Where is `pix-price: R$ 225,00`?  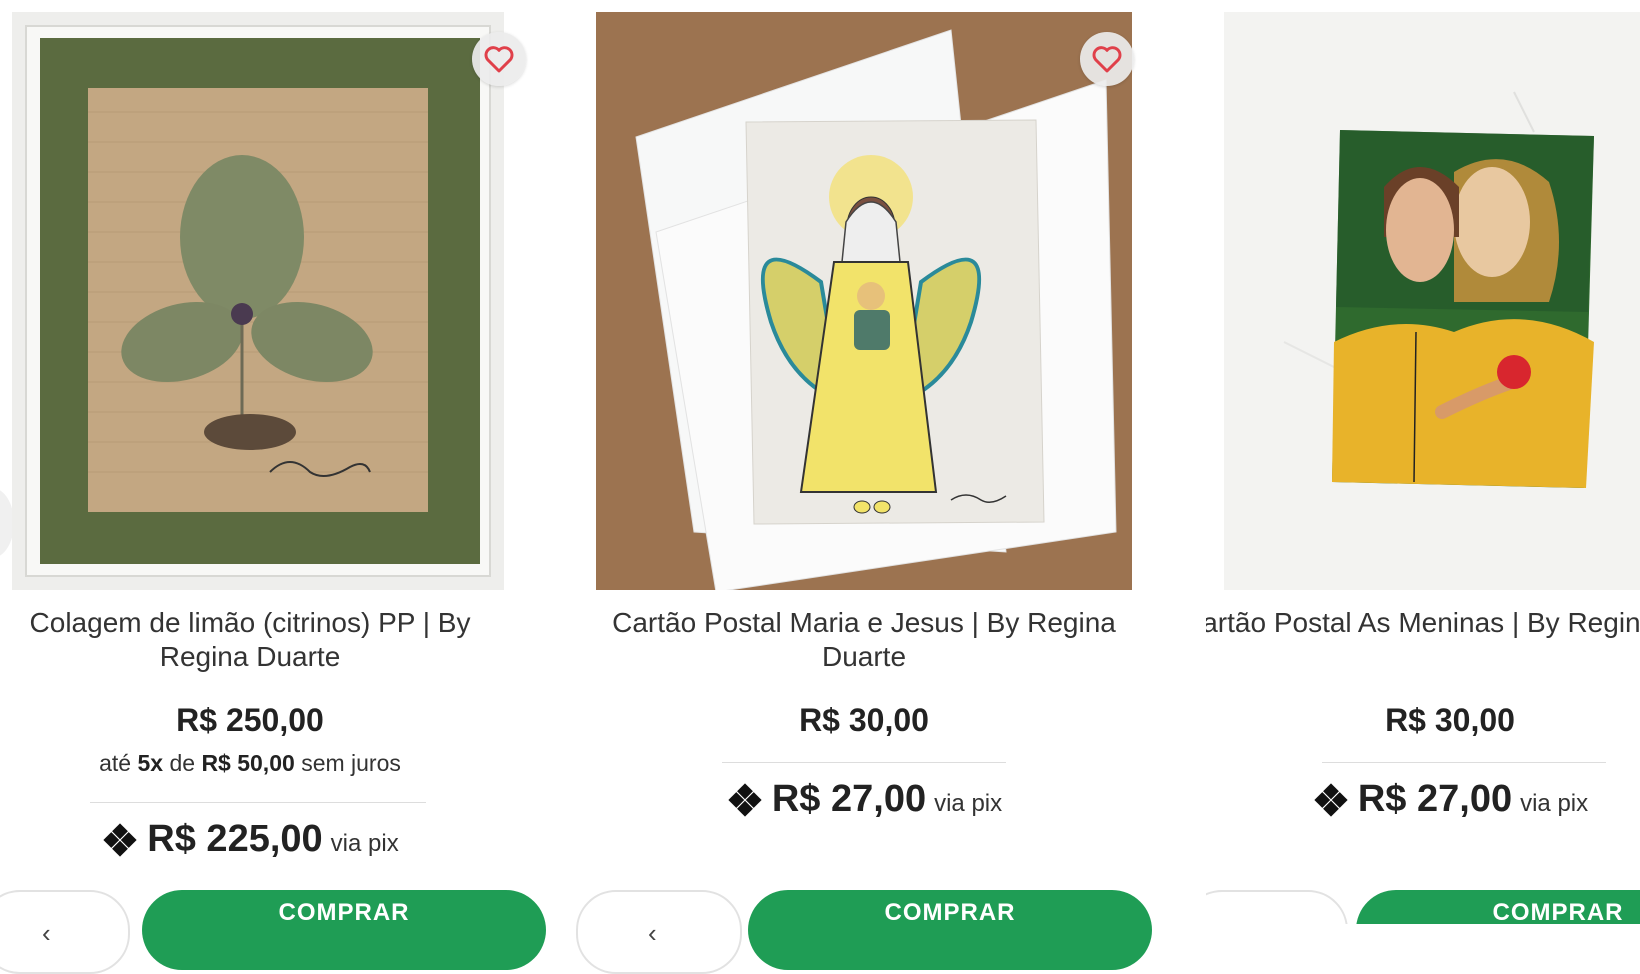
pix-price: R$ 225,00 is located at coordinates (235, 839).